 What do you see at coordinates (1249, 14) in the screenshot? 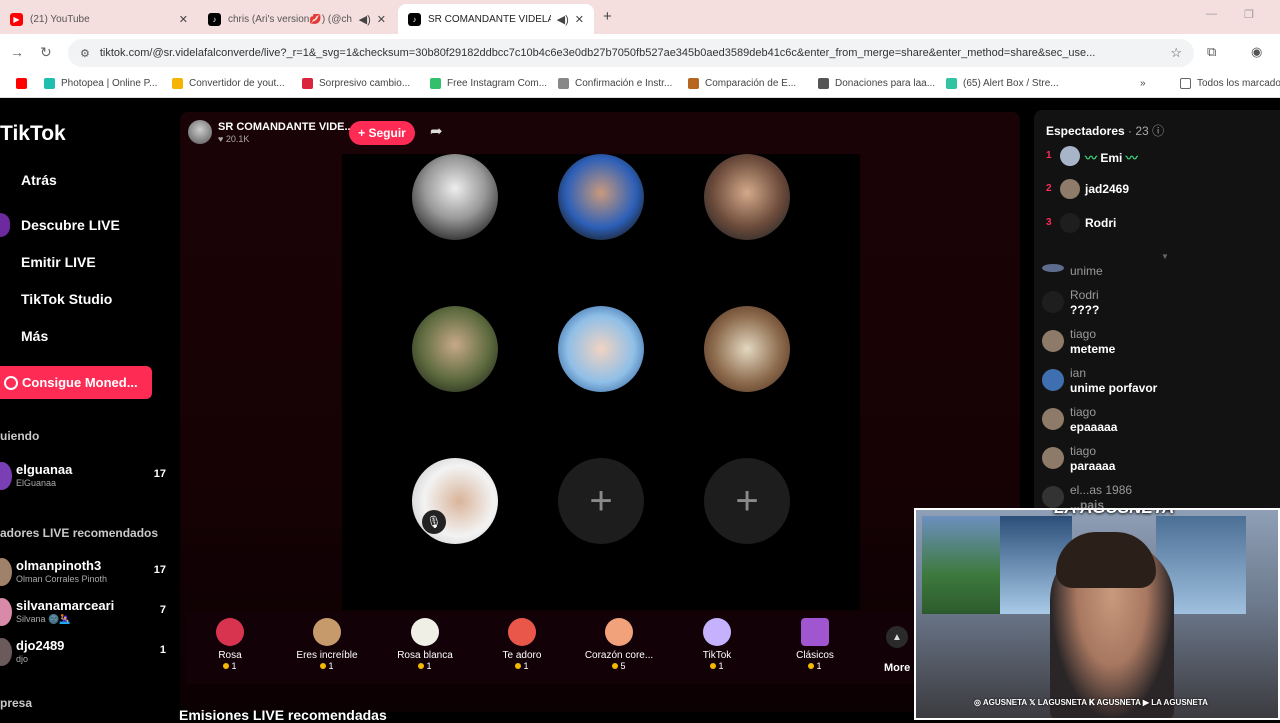
I see `restore-icon: ❐` at bounding box center [1249, 14].